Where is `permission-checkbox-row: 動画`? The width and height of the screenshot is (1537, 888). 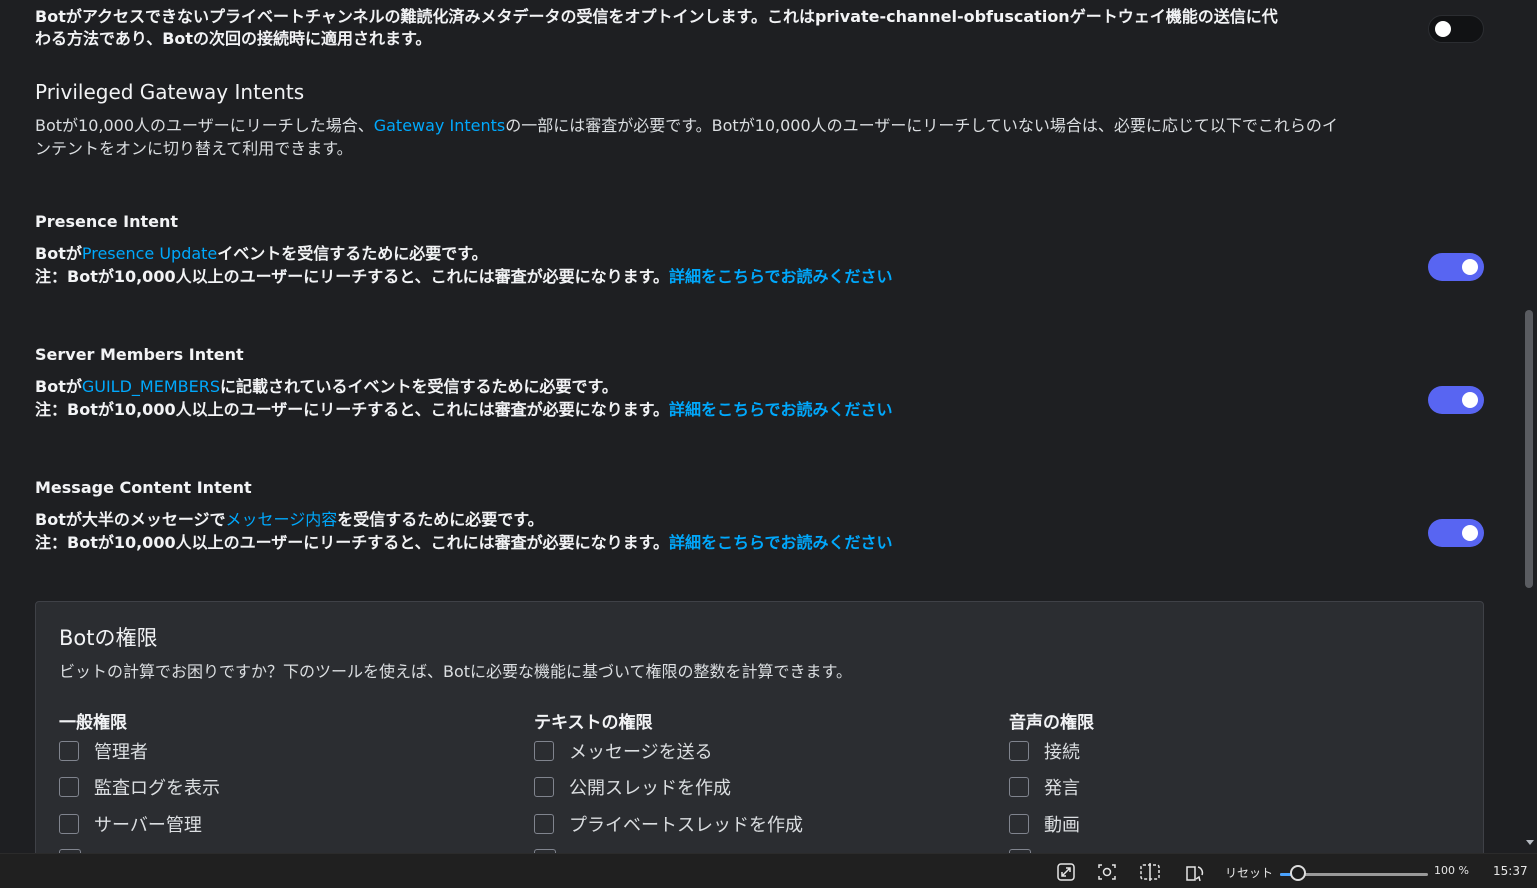
permission-checkbox-row: 動画 is located at coordinates (1044, 824).